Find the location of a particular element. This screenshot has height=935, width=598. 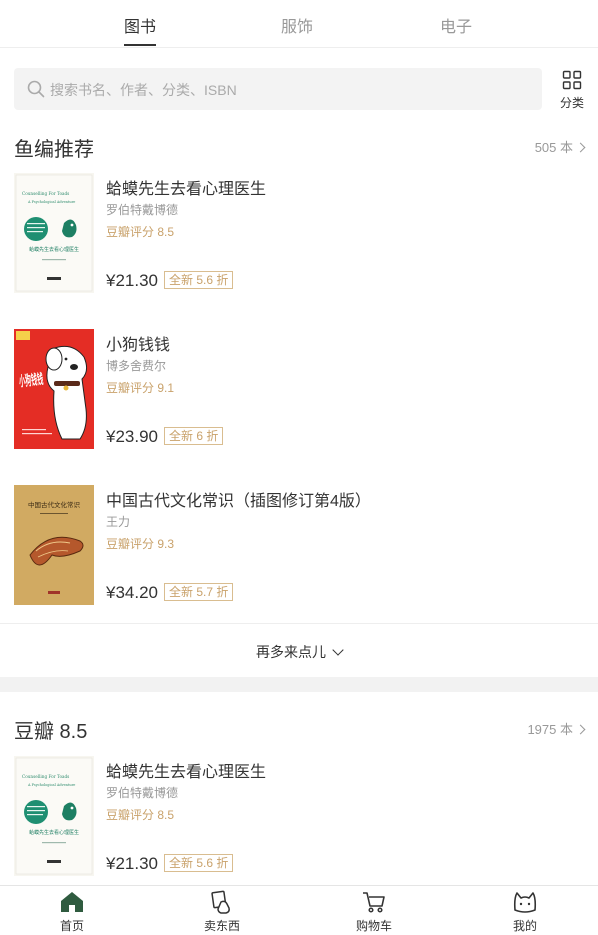

book-title: 小狗钱钱 is located at coordinates (138, 345).